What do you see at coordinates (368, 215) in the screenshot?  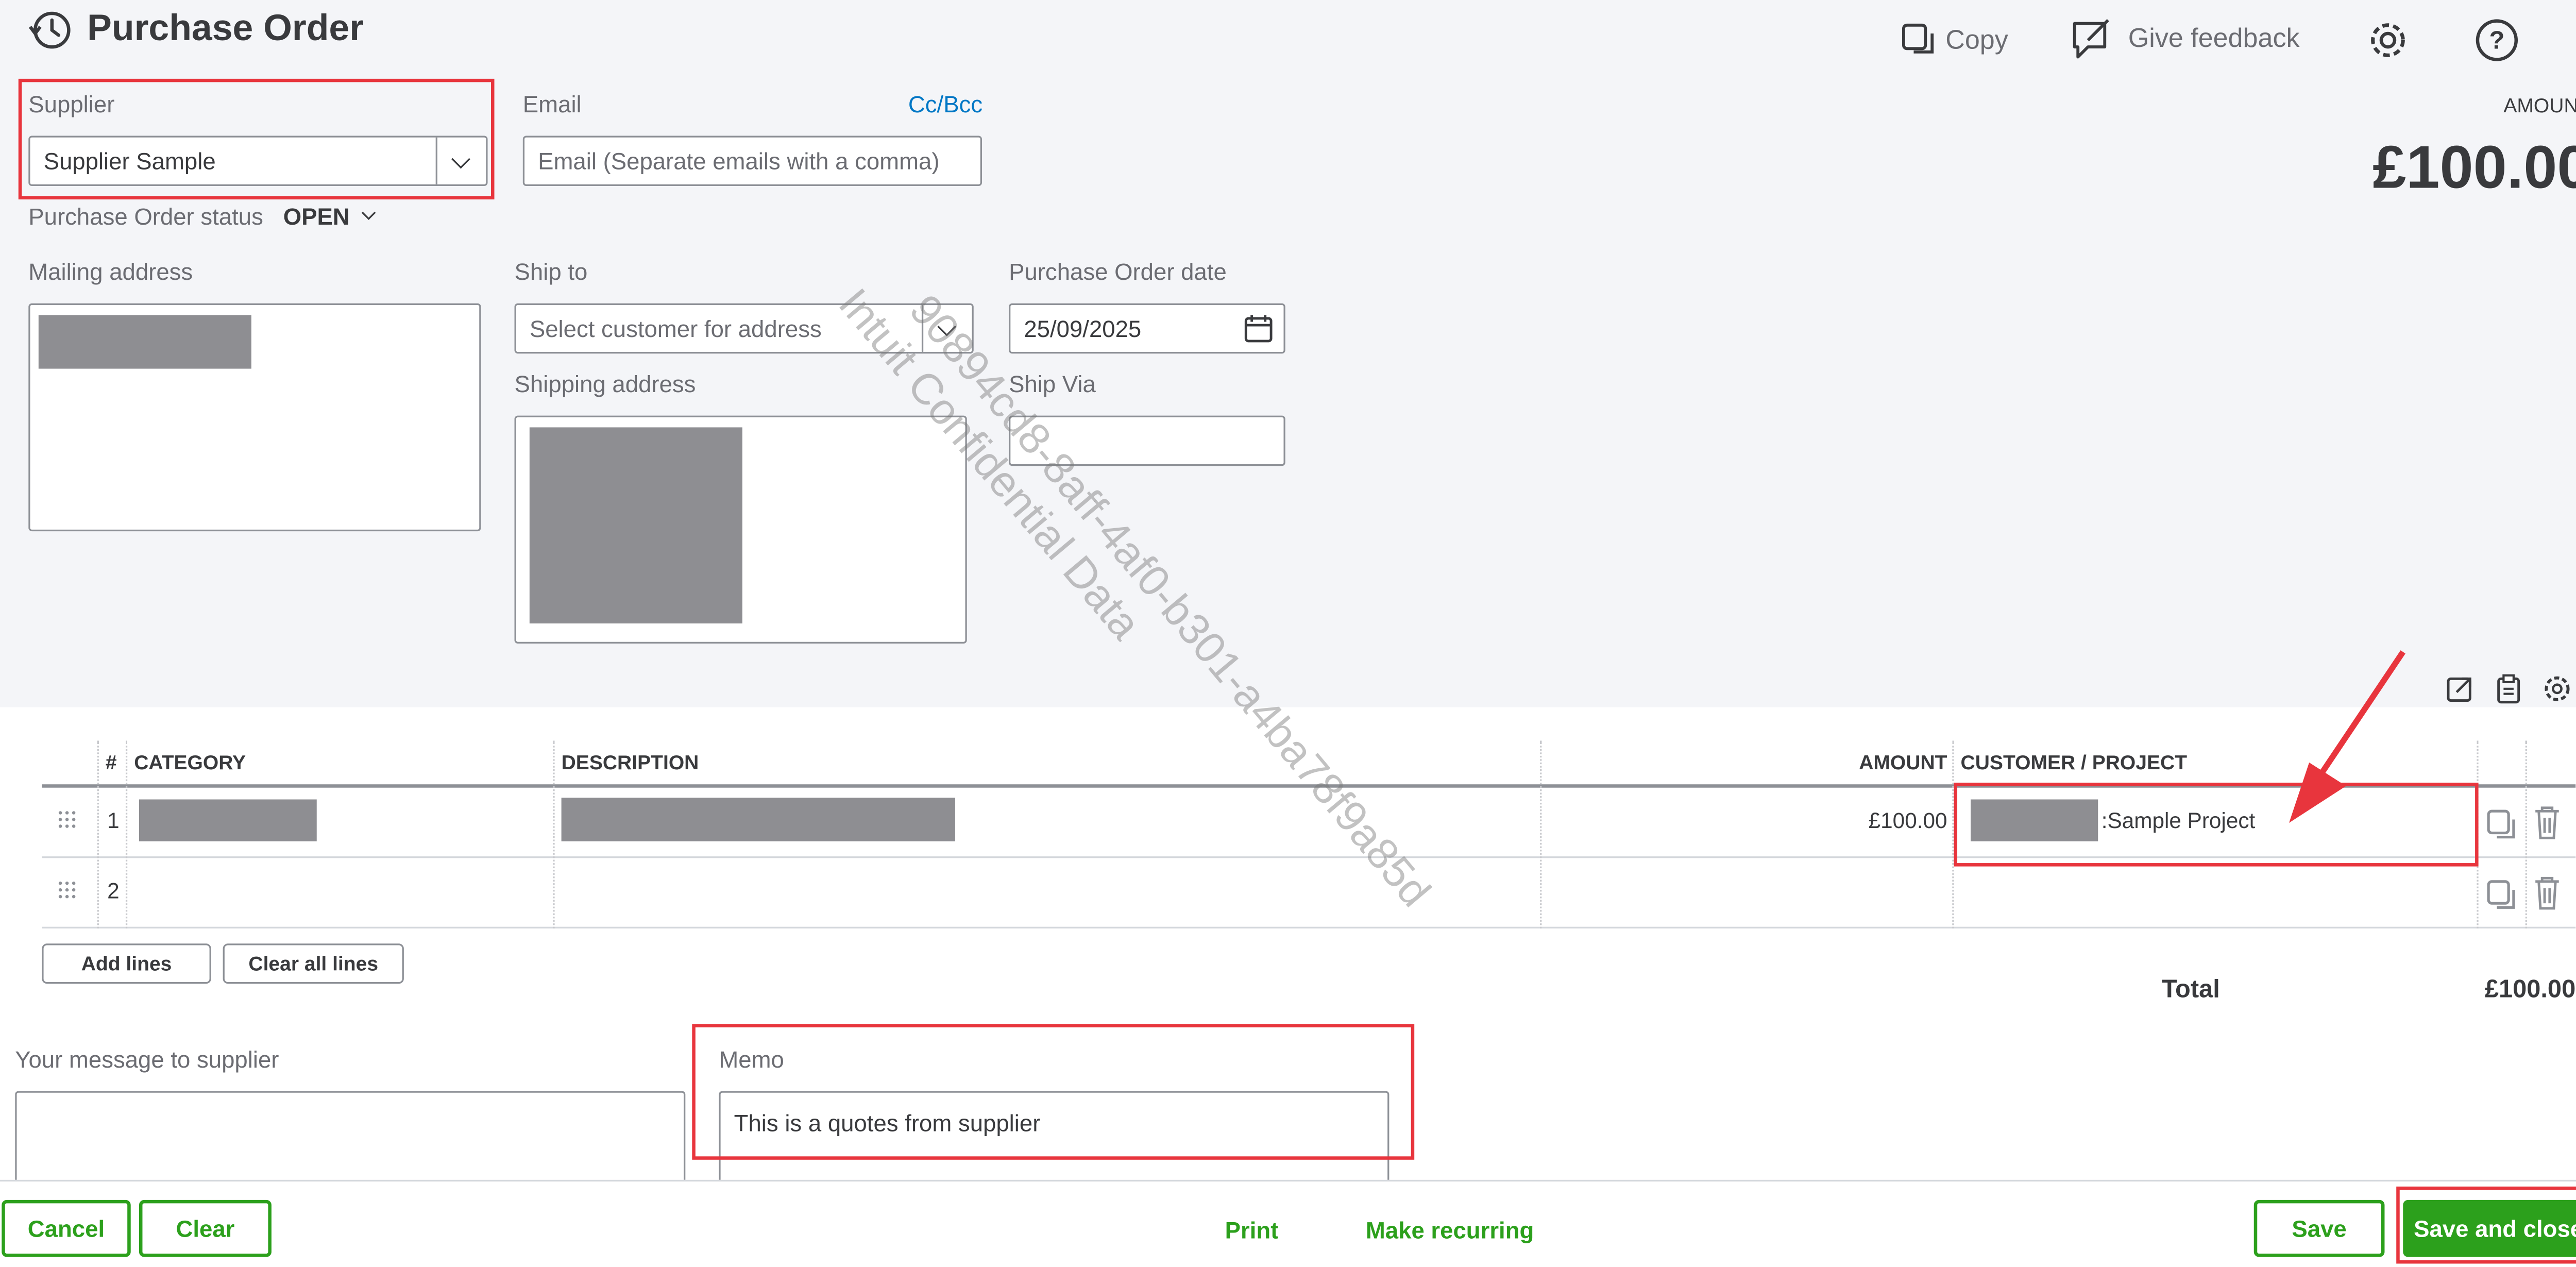 I see `chevron-down-icon` at bounding box center [368, 215].